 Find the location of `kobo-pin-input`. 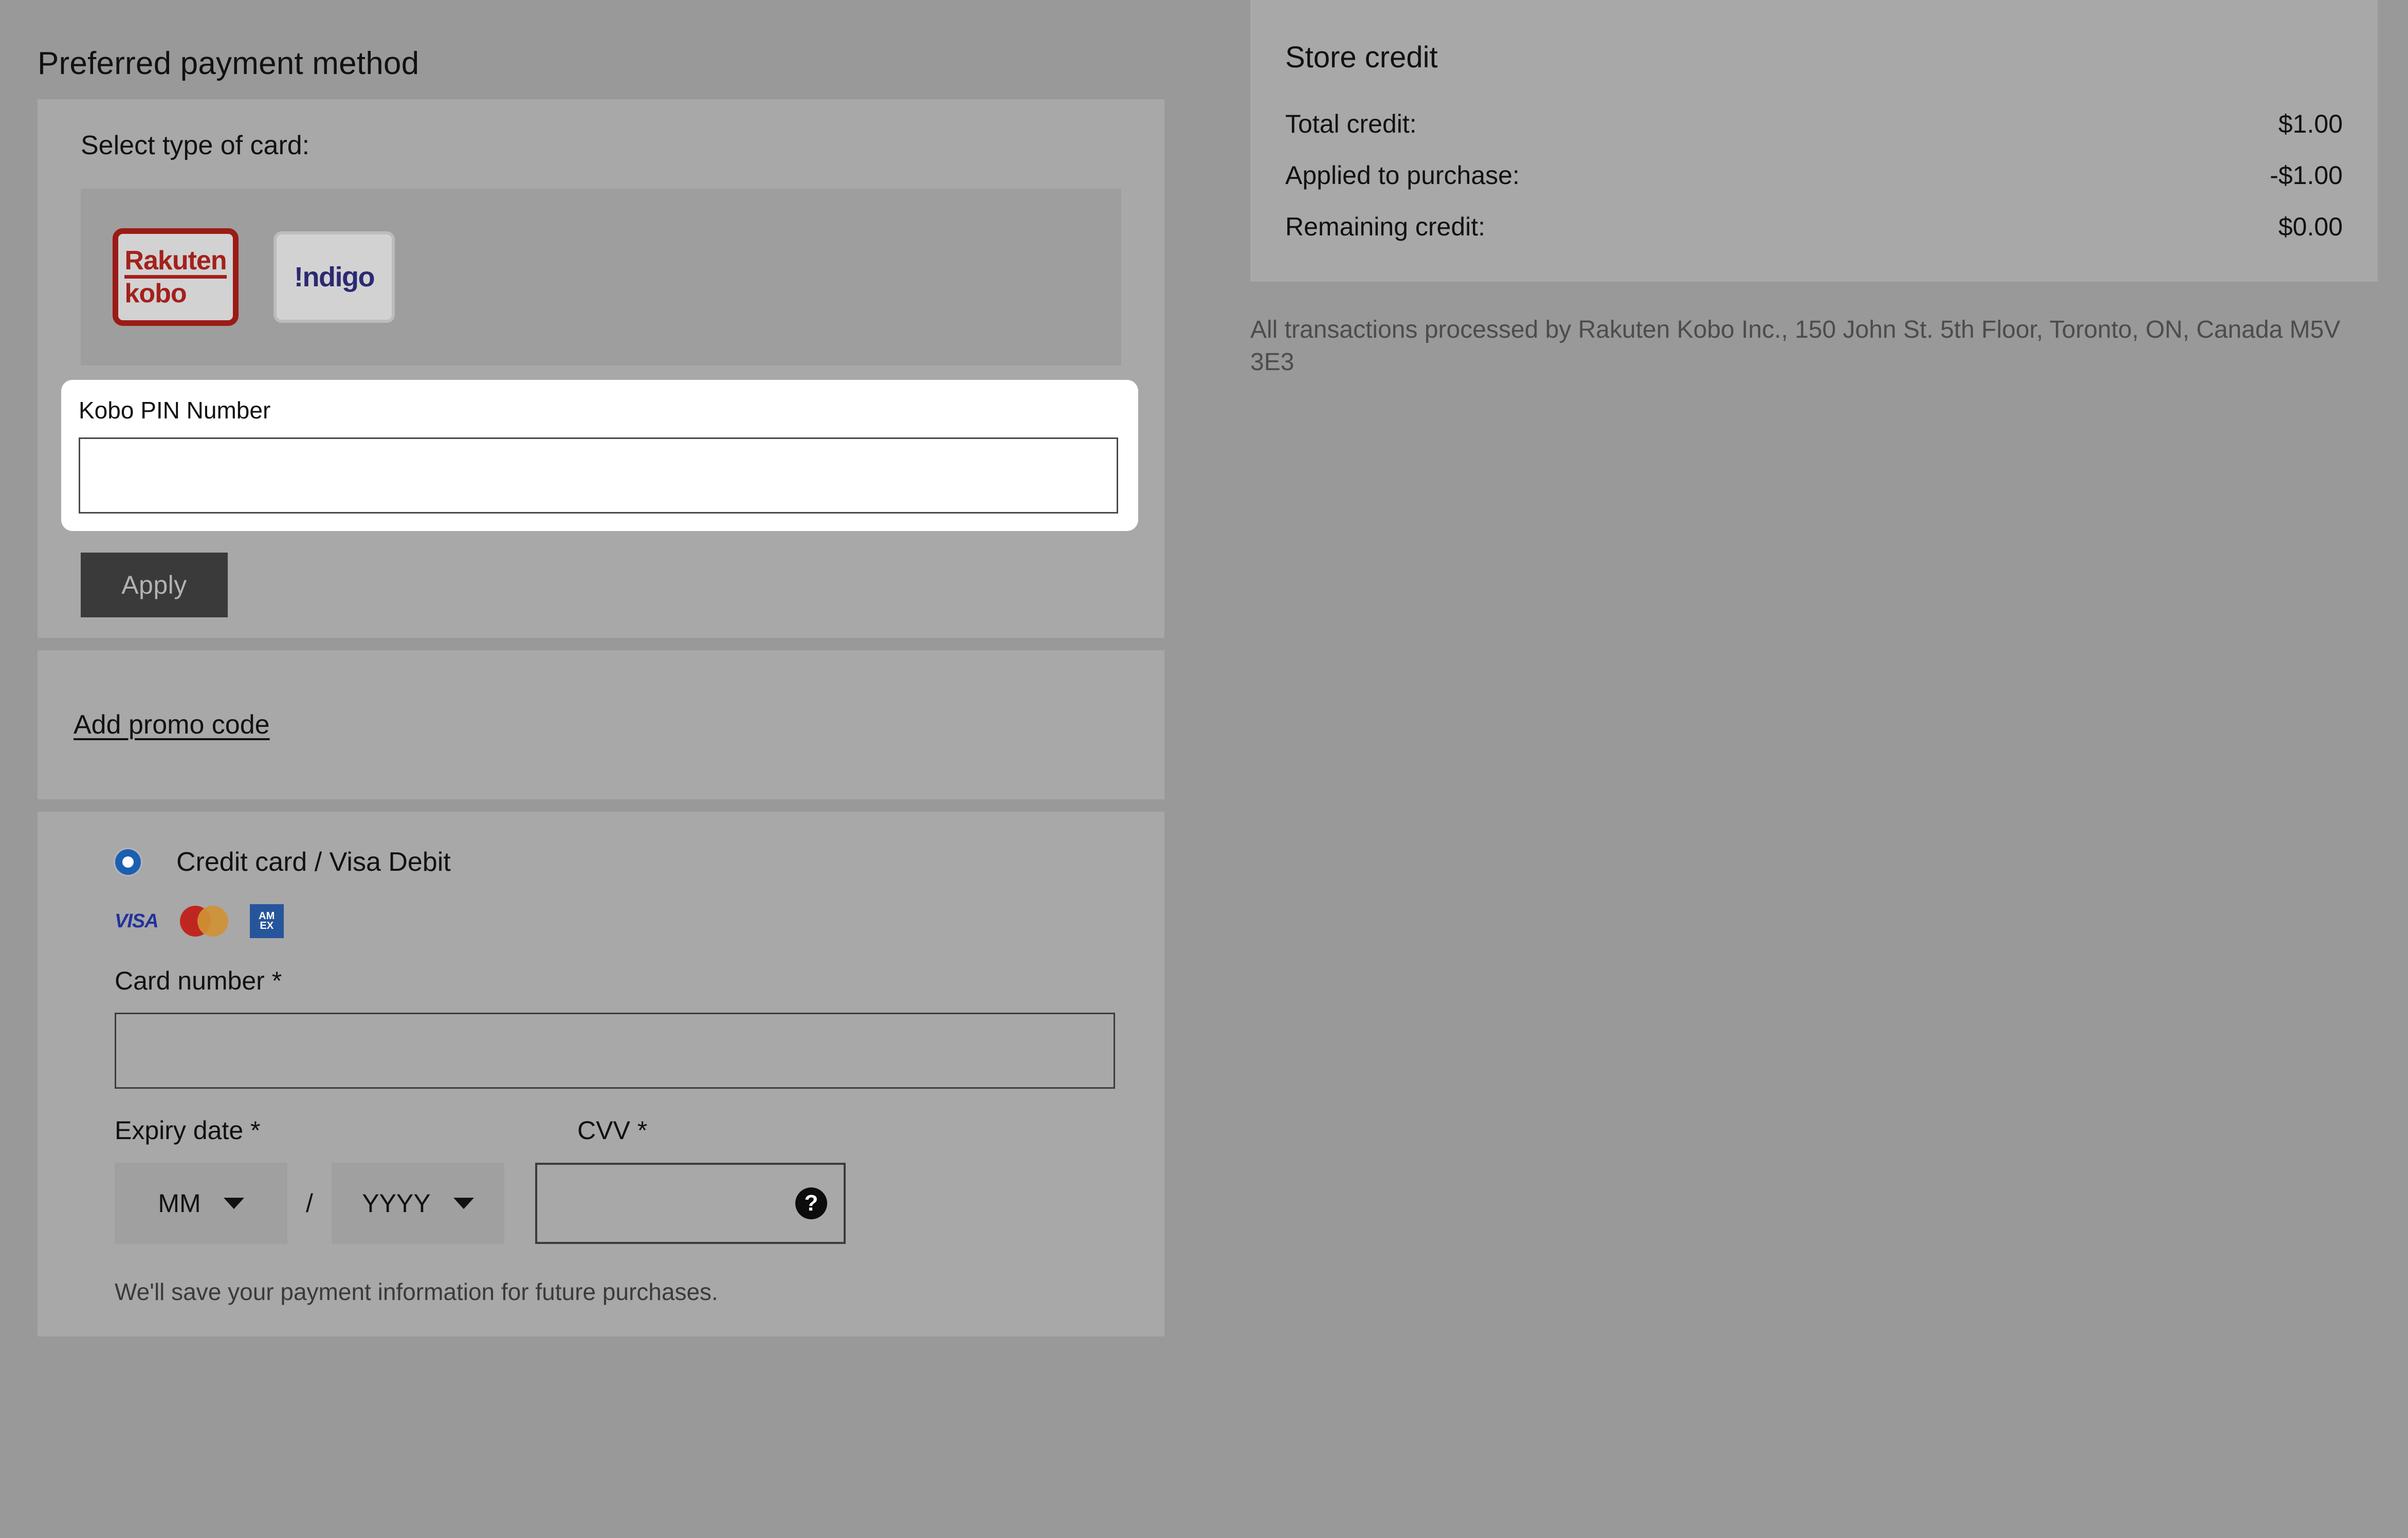

kobo-pin-input is located at coordinates (599, 475).